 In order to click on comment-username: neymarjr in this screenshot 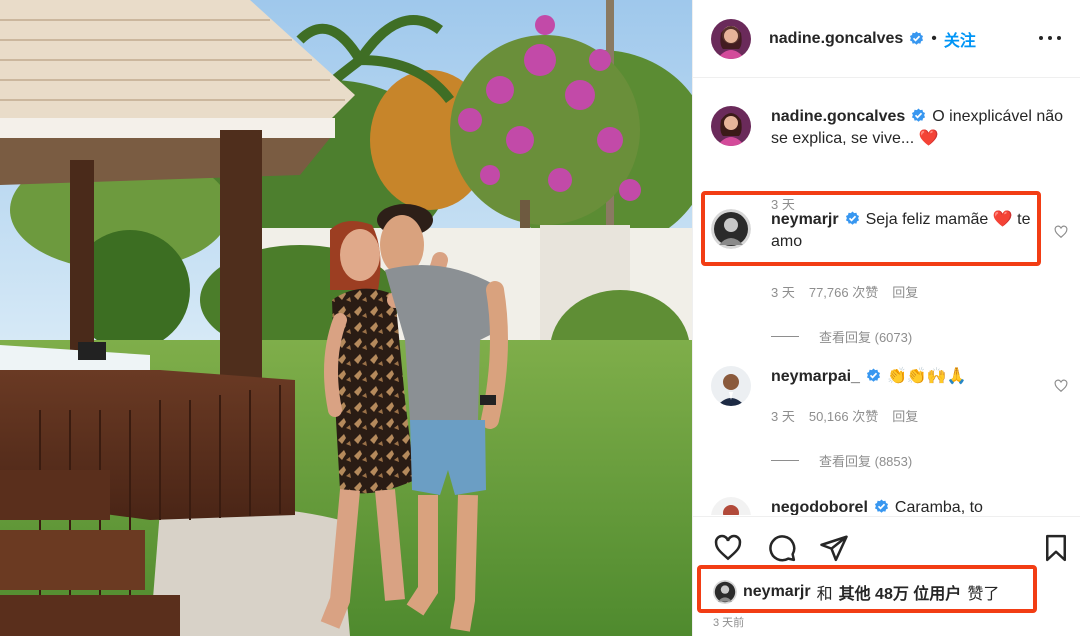, I will do `click(805, 219)`.